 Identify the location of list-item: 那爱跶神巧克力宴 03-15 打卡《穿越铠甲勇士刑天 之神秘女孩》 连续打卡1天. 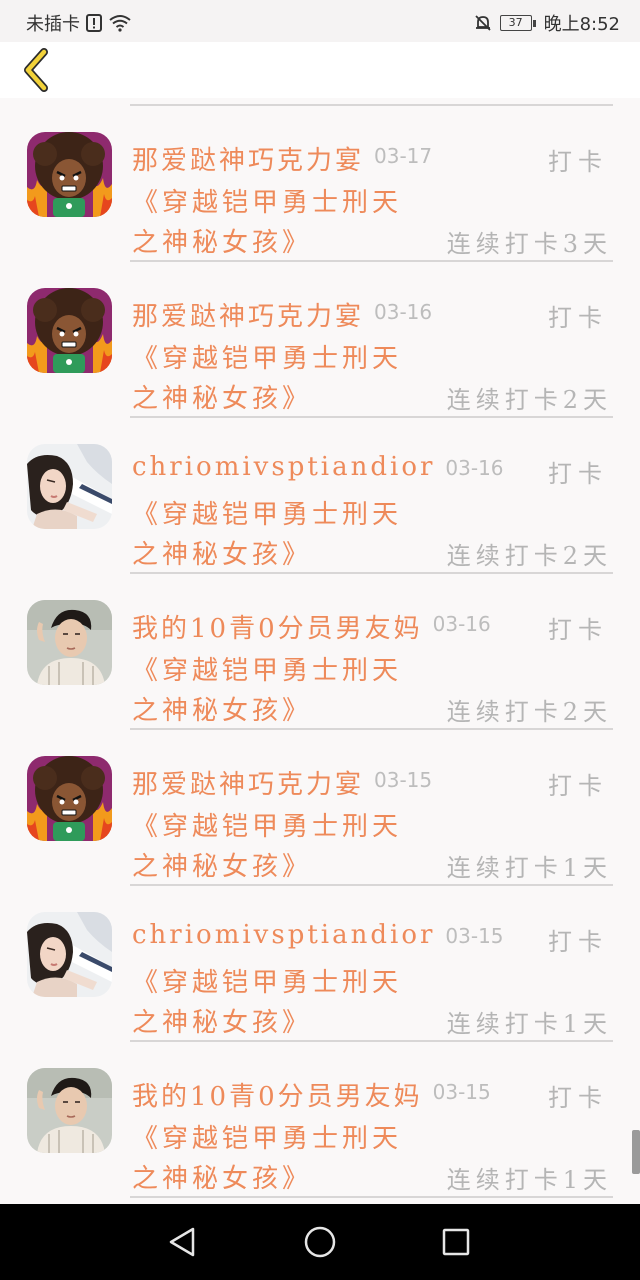
(320, 808).